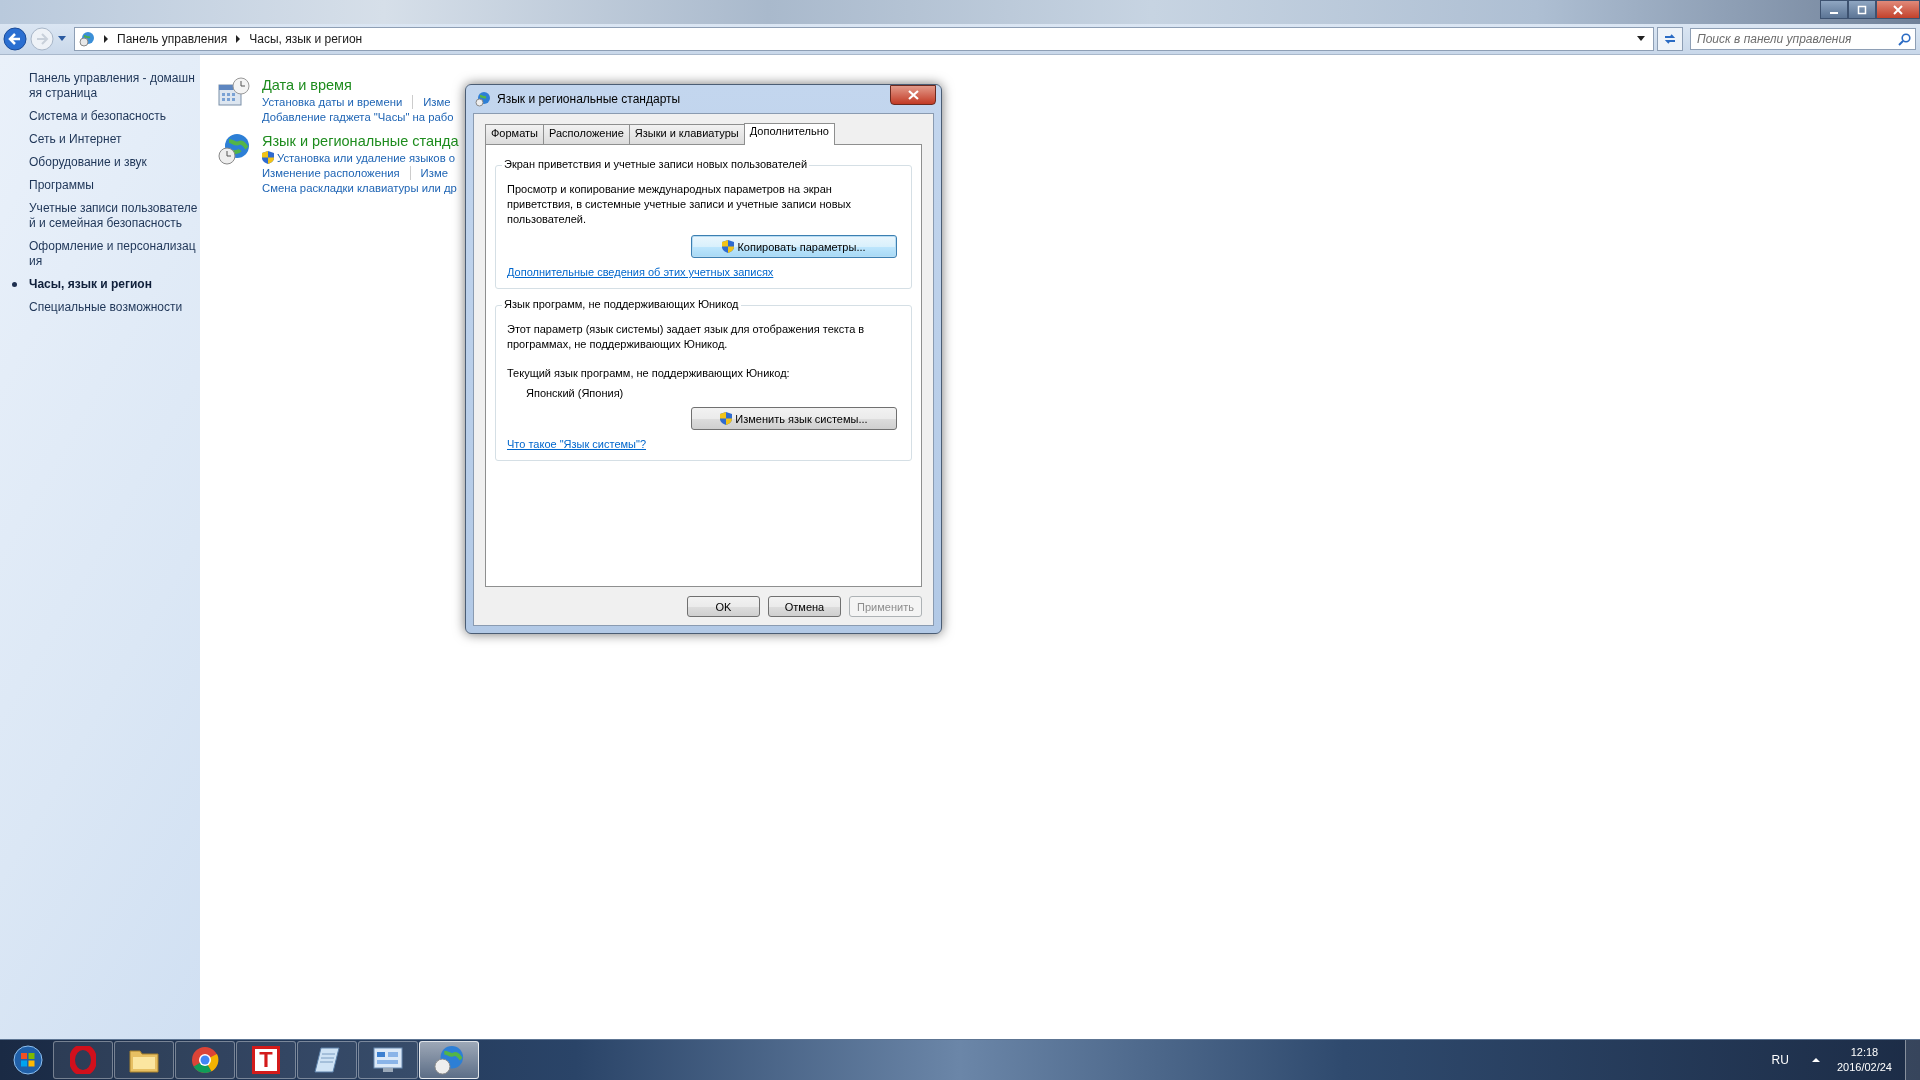  I want to click on description-text: Этот параметр (язык системы) задает язык для отображения текста в программах, не поддерживающих Юникод., so click(686, 337).